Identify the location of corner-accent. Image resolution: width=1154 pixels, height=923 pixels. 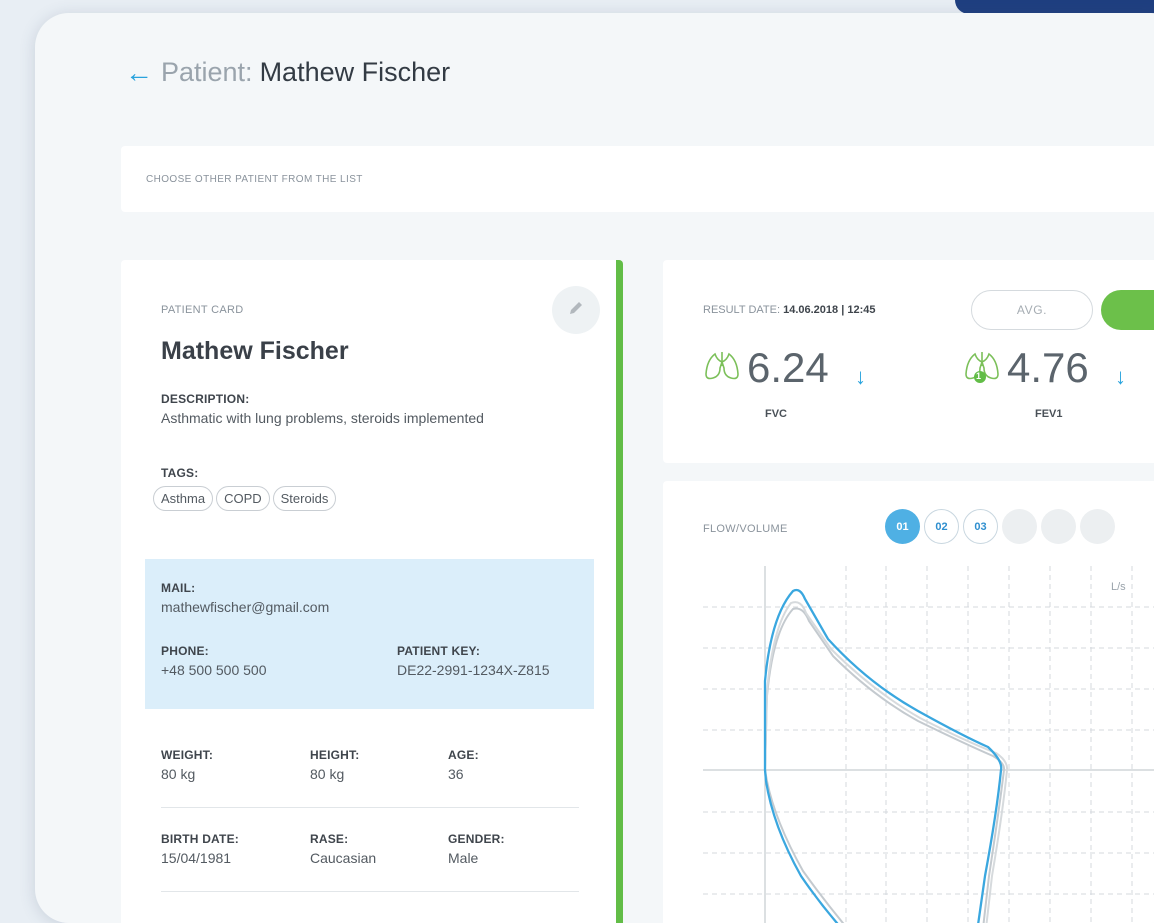
(1054, 7).